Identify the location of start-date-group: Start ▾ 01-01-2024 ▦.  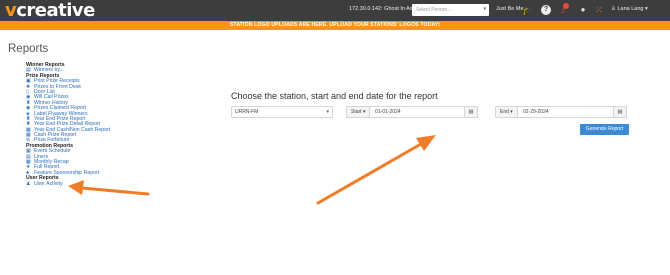
(412, 112).